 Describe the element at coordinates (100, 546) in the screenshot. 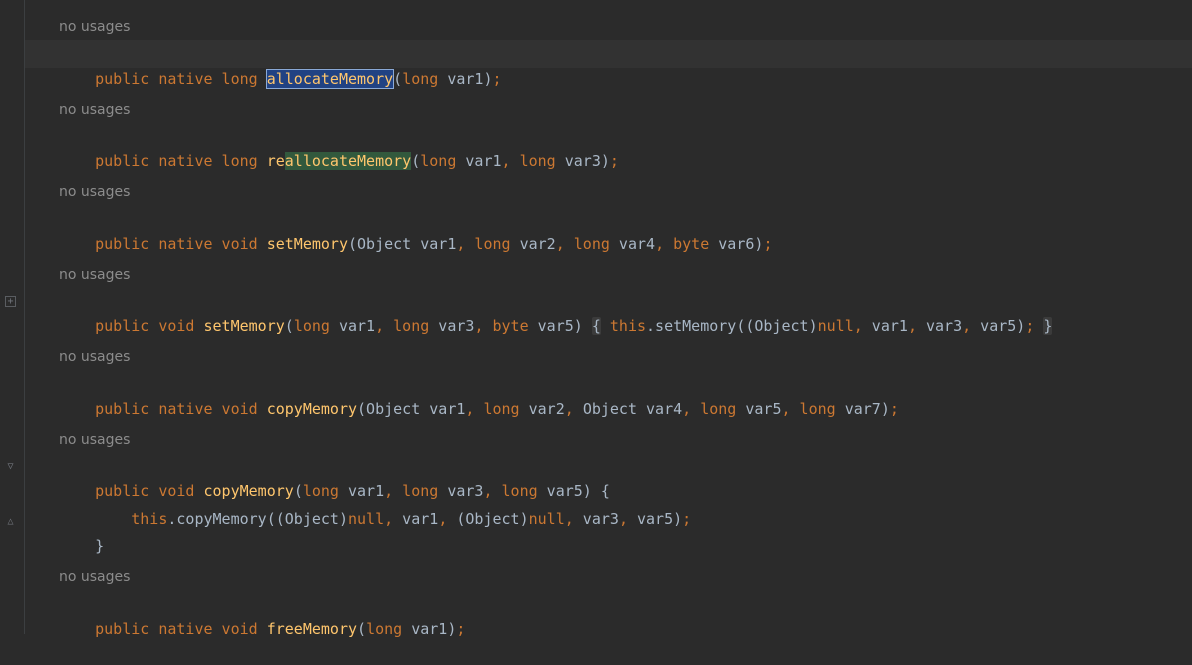

I see `close-brace: }` at that location.